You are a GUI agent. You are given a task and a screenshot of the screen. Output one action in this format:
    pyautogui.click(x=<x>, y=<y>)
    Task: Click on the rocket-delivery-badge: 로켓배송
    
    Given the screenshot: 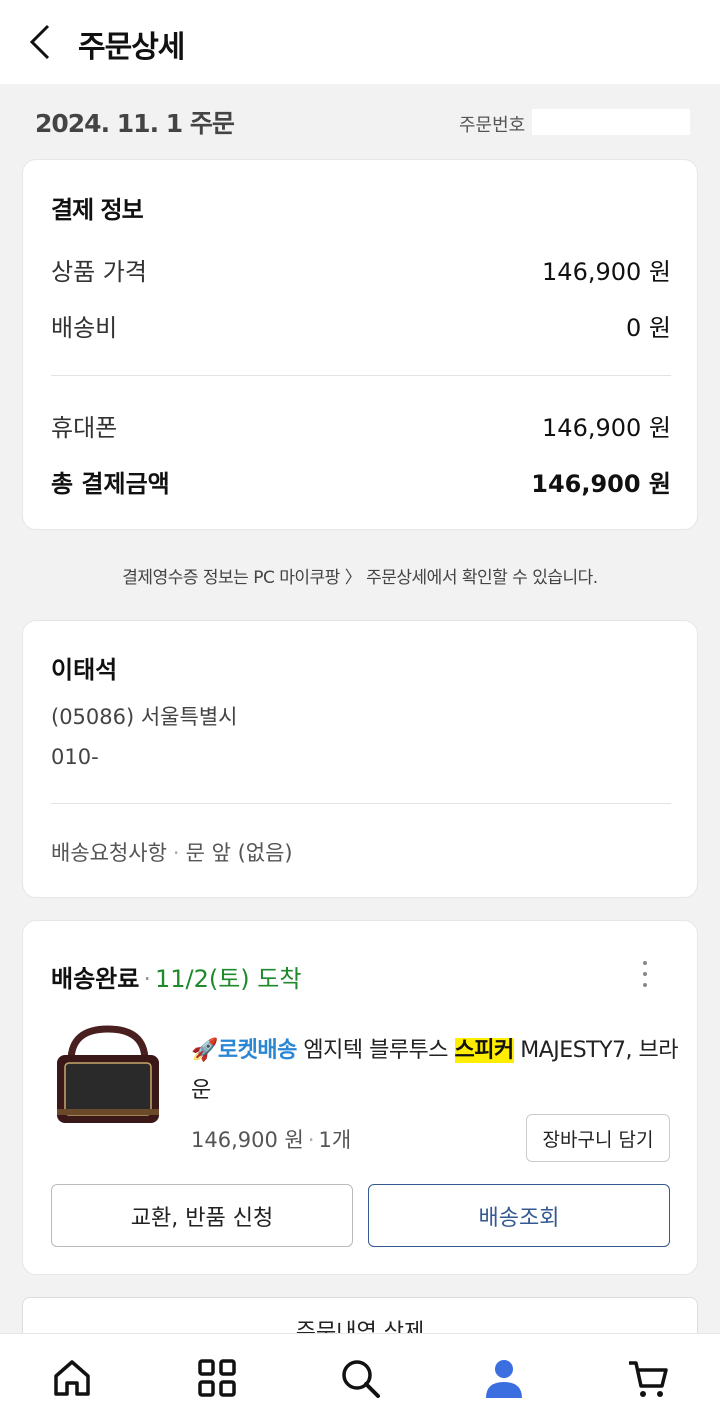 What is the action you would take?
    pyautogui.click(x=257, y=1050)
    